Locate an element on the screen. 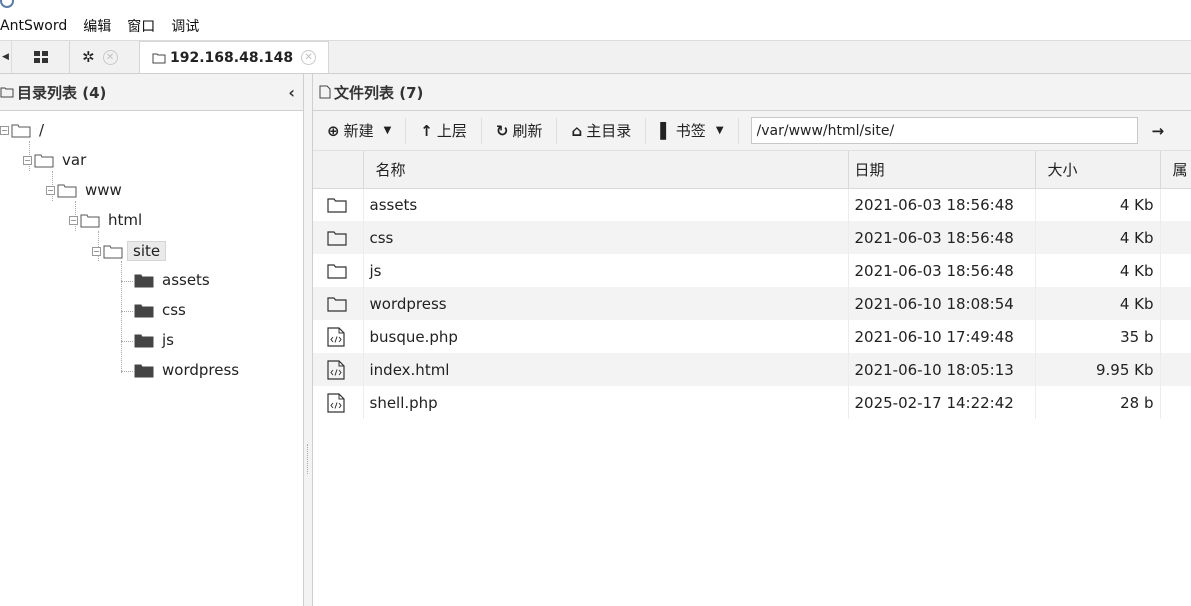 The width and height of the screenshot is (1191, 606). tab-shell-host: 192.168.48.148 ✕ is located at coordinates (235, 57).